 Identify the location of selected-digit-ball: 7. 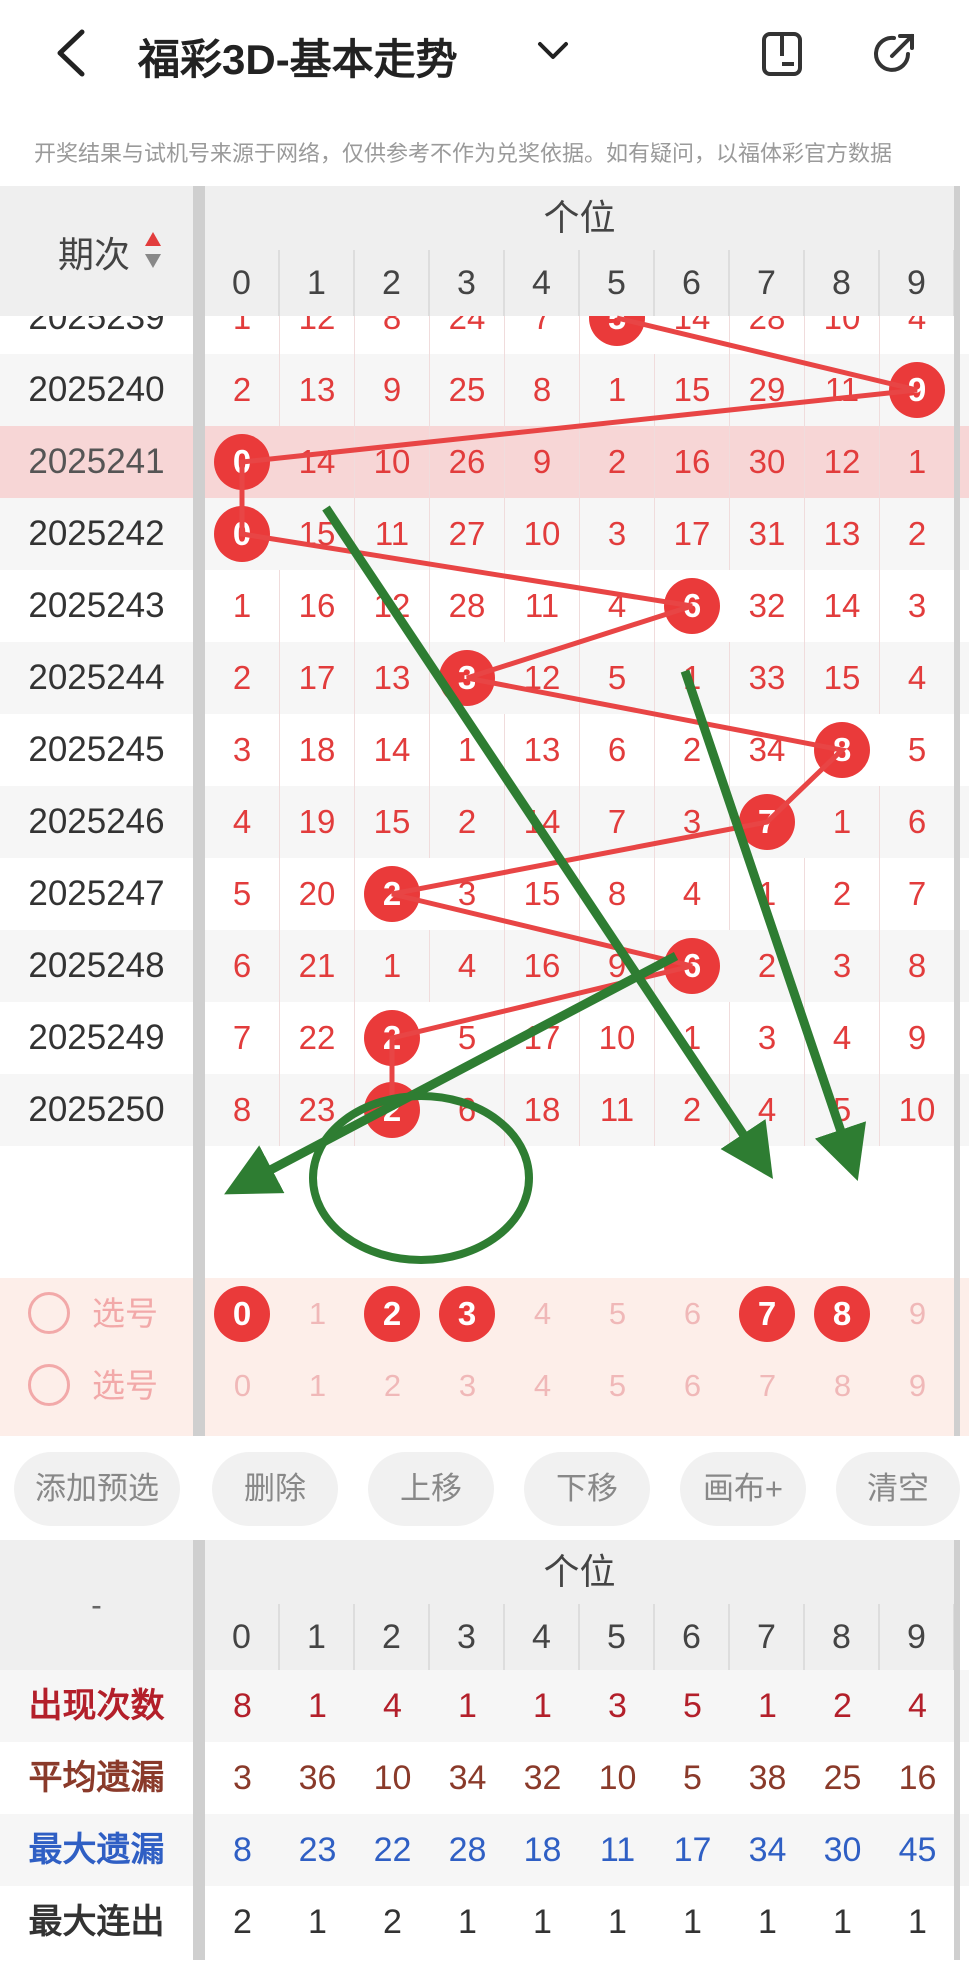
(767, 1314).